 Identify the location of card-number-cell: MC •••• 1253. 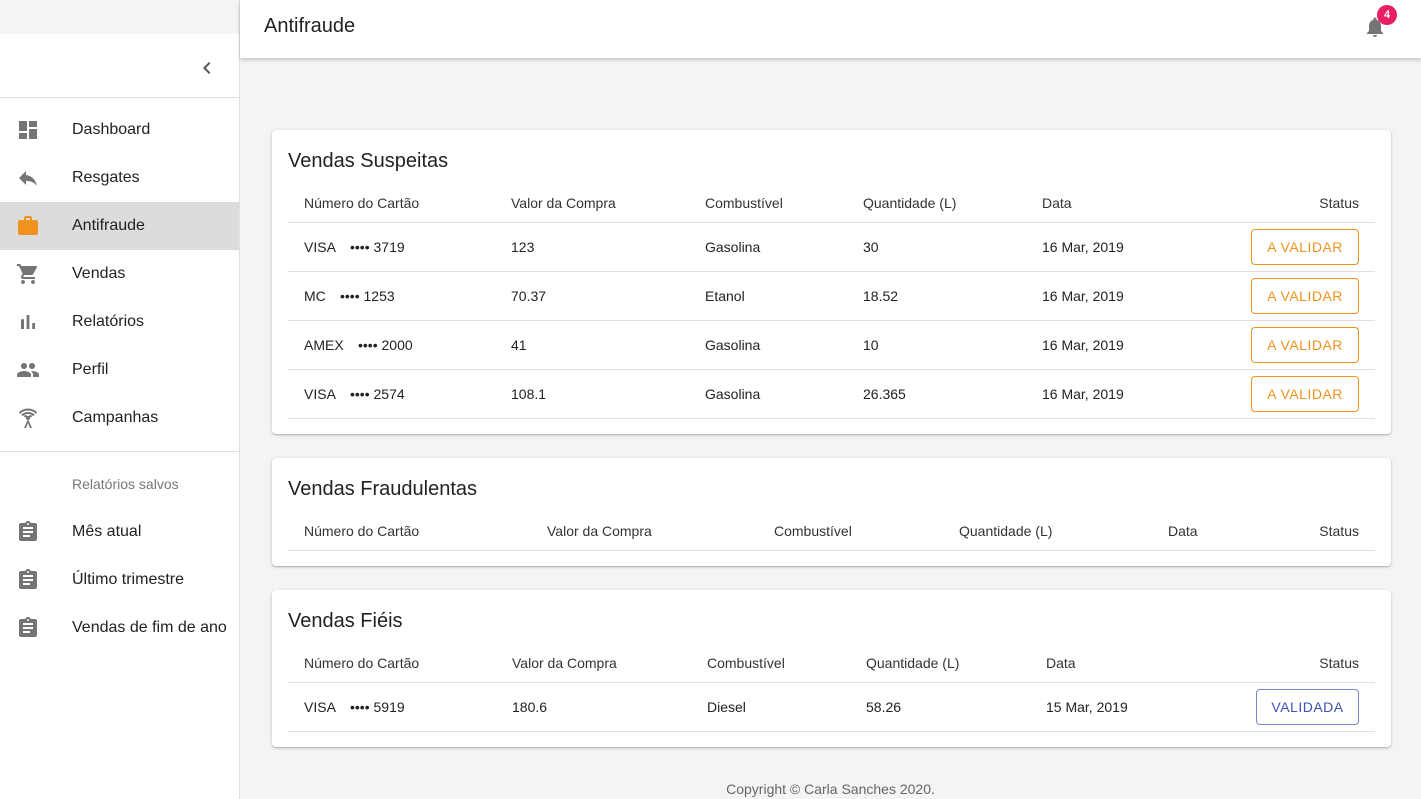
(391, 296).